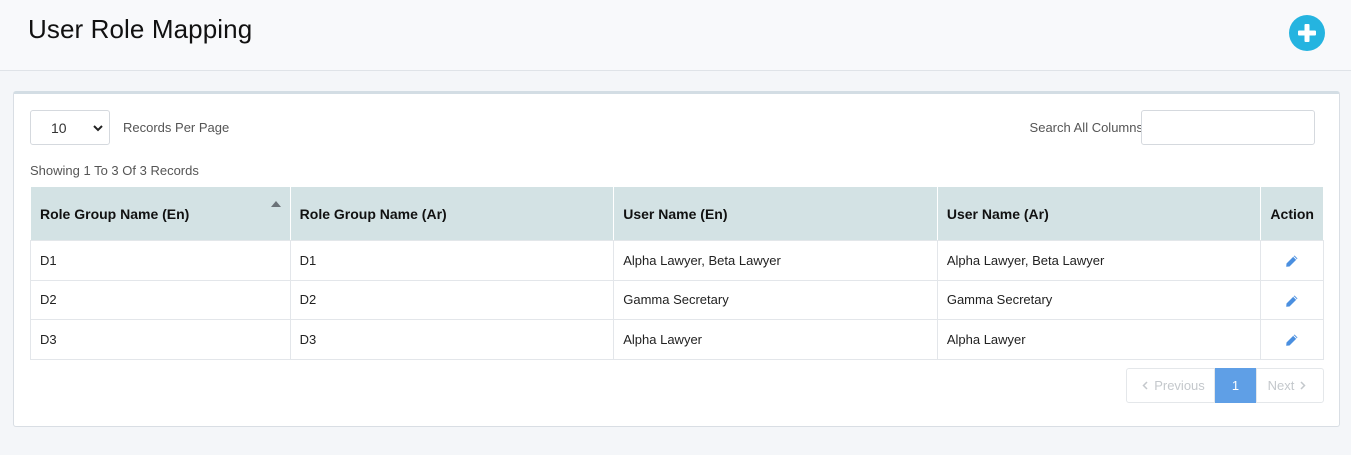  I want to click on column-header-label: User Name (En), so click(675, 213).